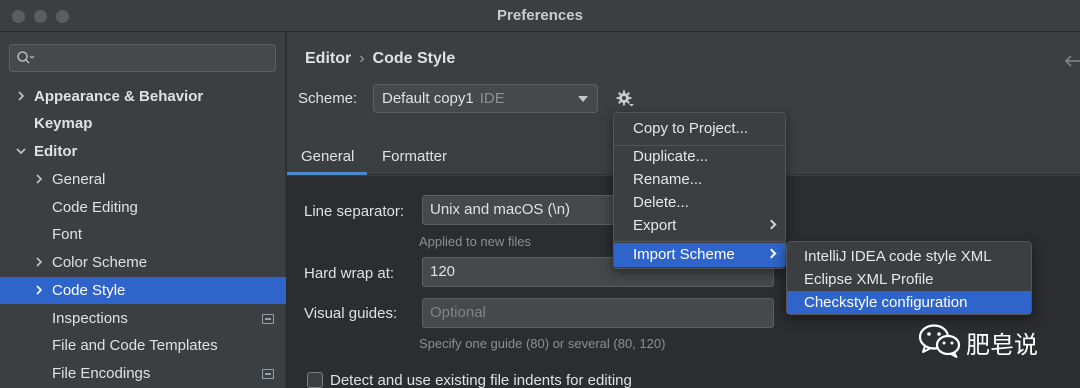  I want to click on sidebar-item-label: Keymap, so click(63, 123).